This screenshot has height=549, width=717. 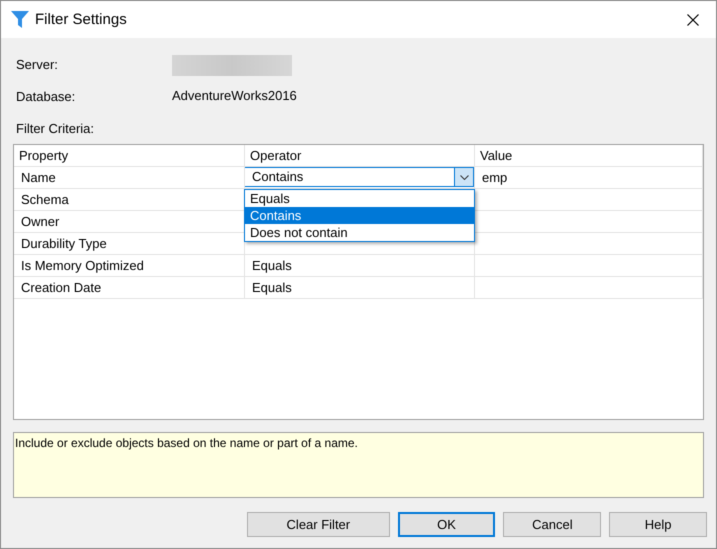 What do you see at coordinates (234, 95) in the screenshot?
I see `field-value: AdventureWorks2016` at bounding box center [234, 95].